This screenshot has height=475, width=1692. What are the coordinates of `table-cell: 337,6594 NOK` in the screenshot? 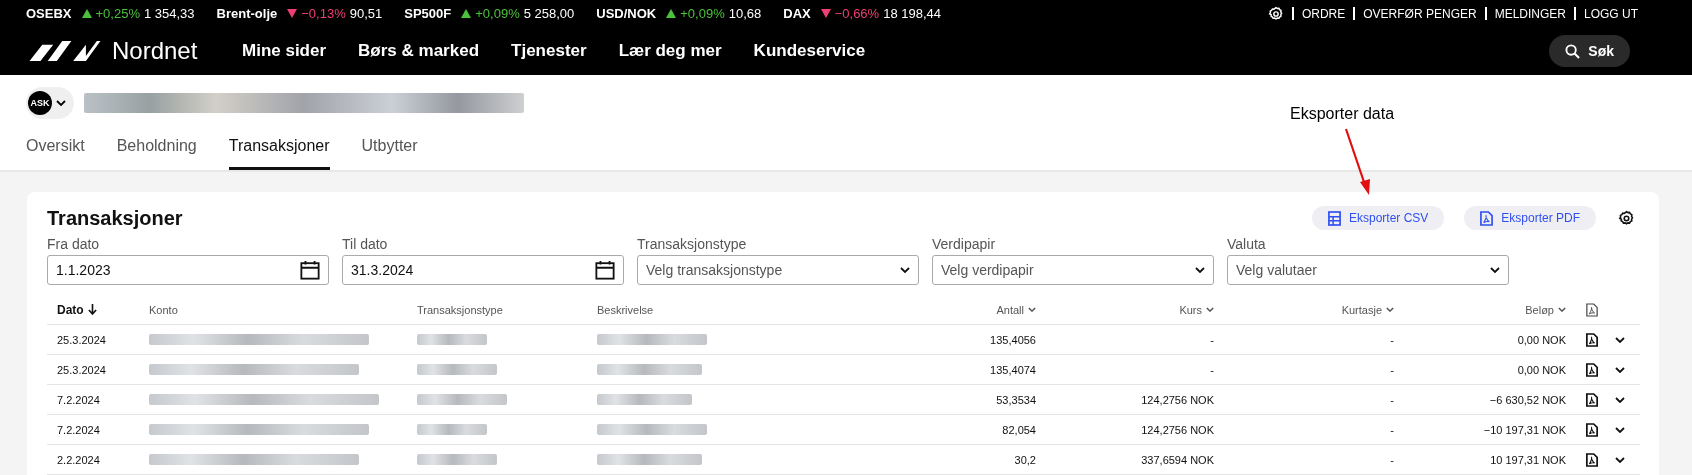 It's located at (1177, 459).